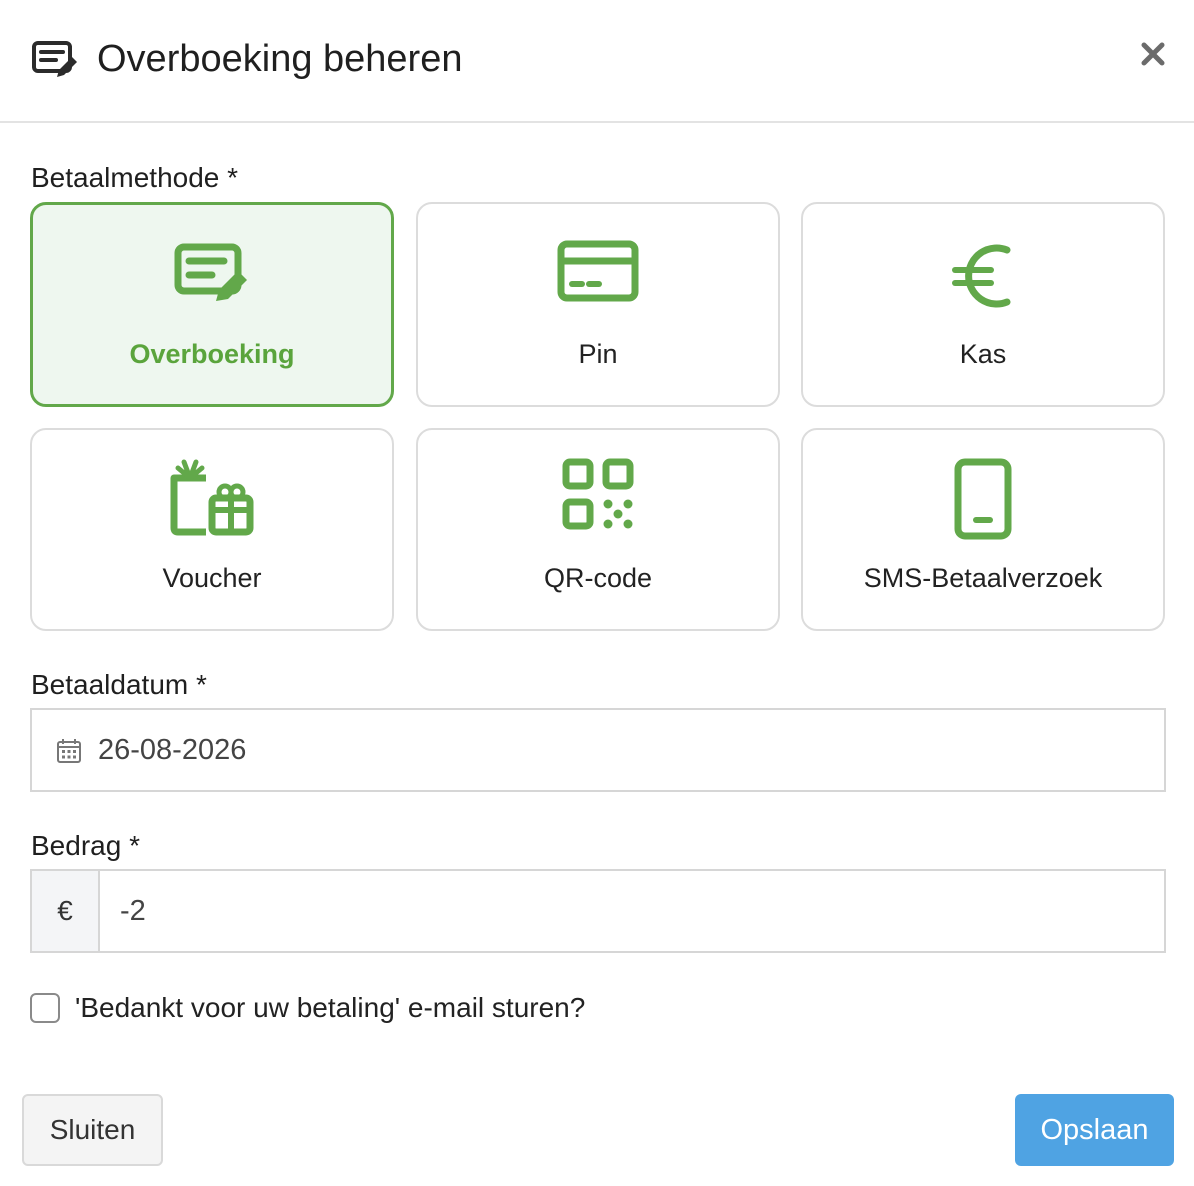 Image resolution: width=1194 pixels, height=1186 pixels. Describe the element at coordinates (632, 911) in the screenshot. I see `amount-input` at that location.